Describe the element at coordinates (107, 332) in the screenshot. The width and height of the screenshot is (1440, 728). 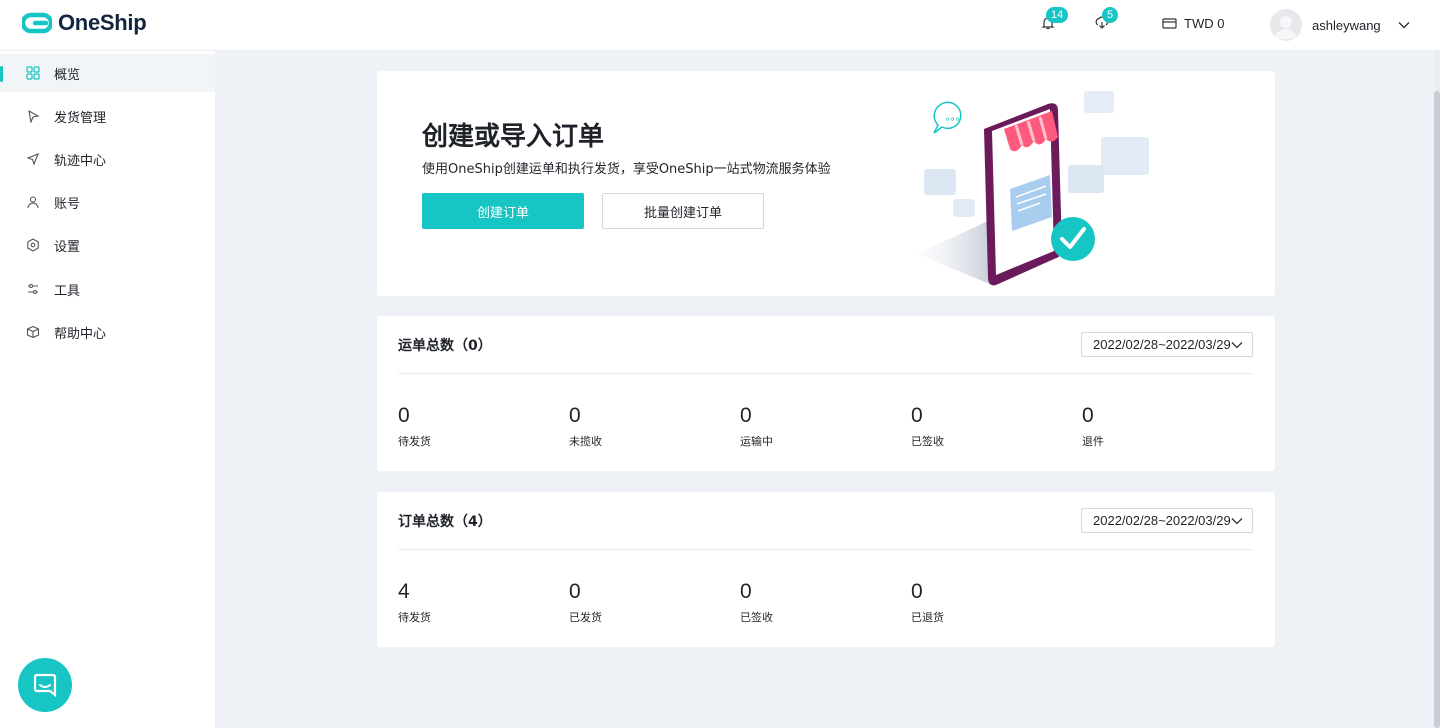
I see `sidebar-item-help: 帮助中心` at that location.